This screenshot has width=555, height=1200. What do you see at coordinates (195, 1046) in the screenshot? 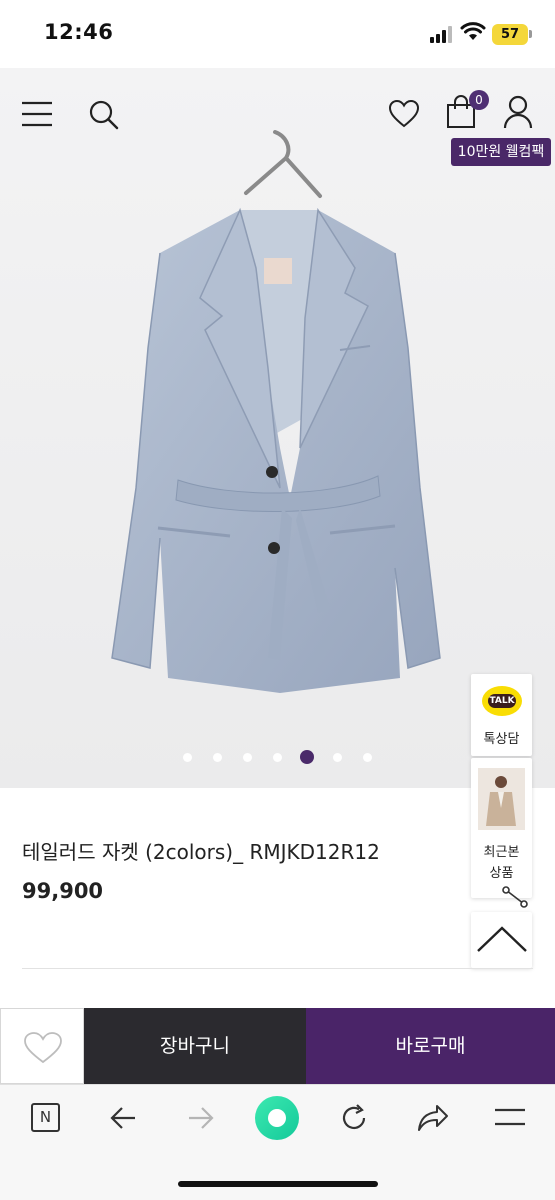
I see `add-to-cart-button: 장바구니` at bounding box center [195, 1046].